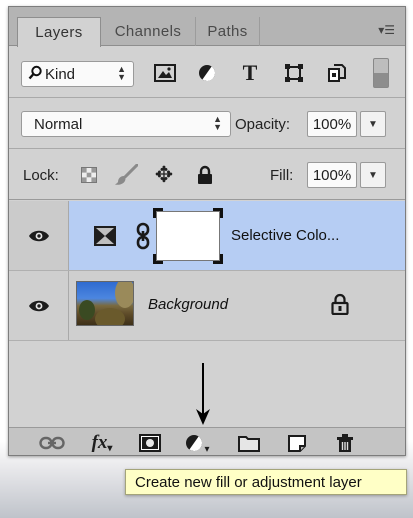  What do you see at coordinates (340, 304) in the screenshot?
I see `lock-icon` at bounding box center [340, 304].